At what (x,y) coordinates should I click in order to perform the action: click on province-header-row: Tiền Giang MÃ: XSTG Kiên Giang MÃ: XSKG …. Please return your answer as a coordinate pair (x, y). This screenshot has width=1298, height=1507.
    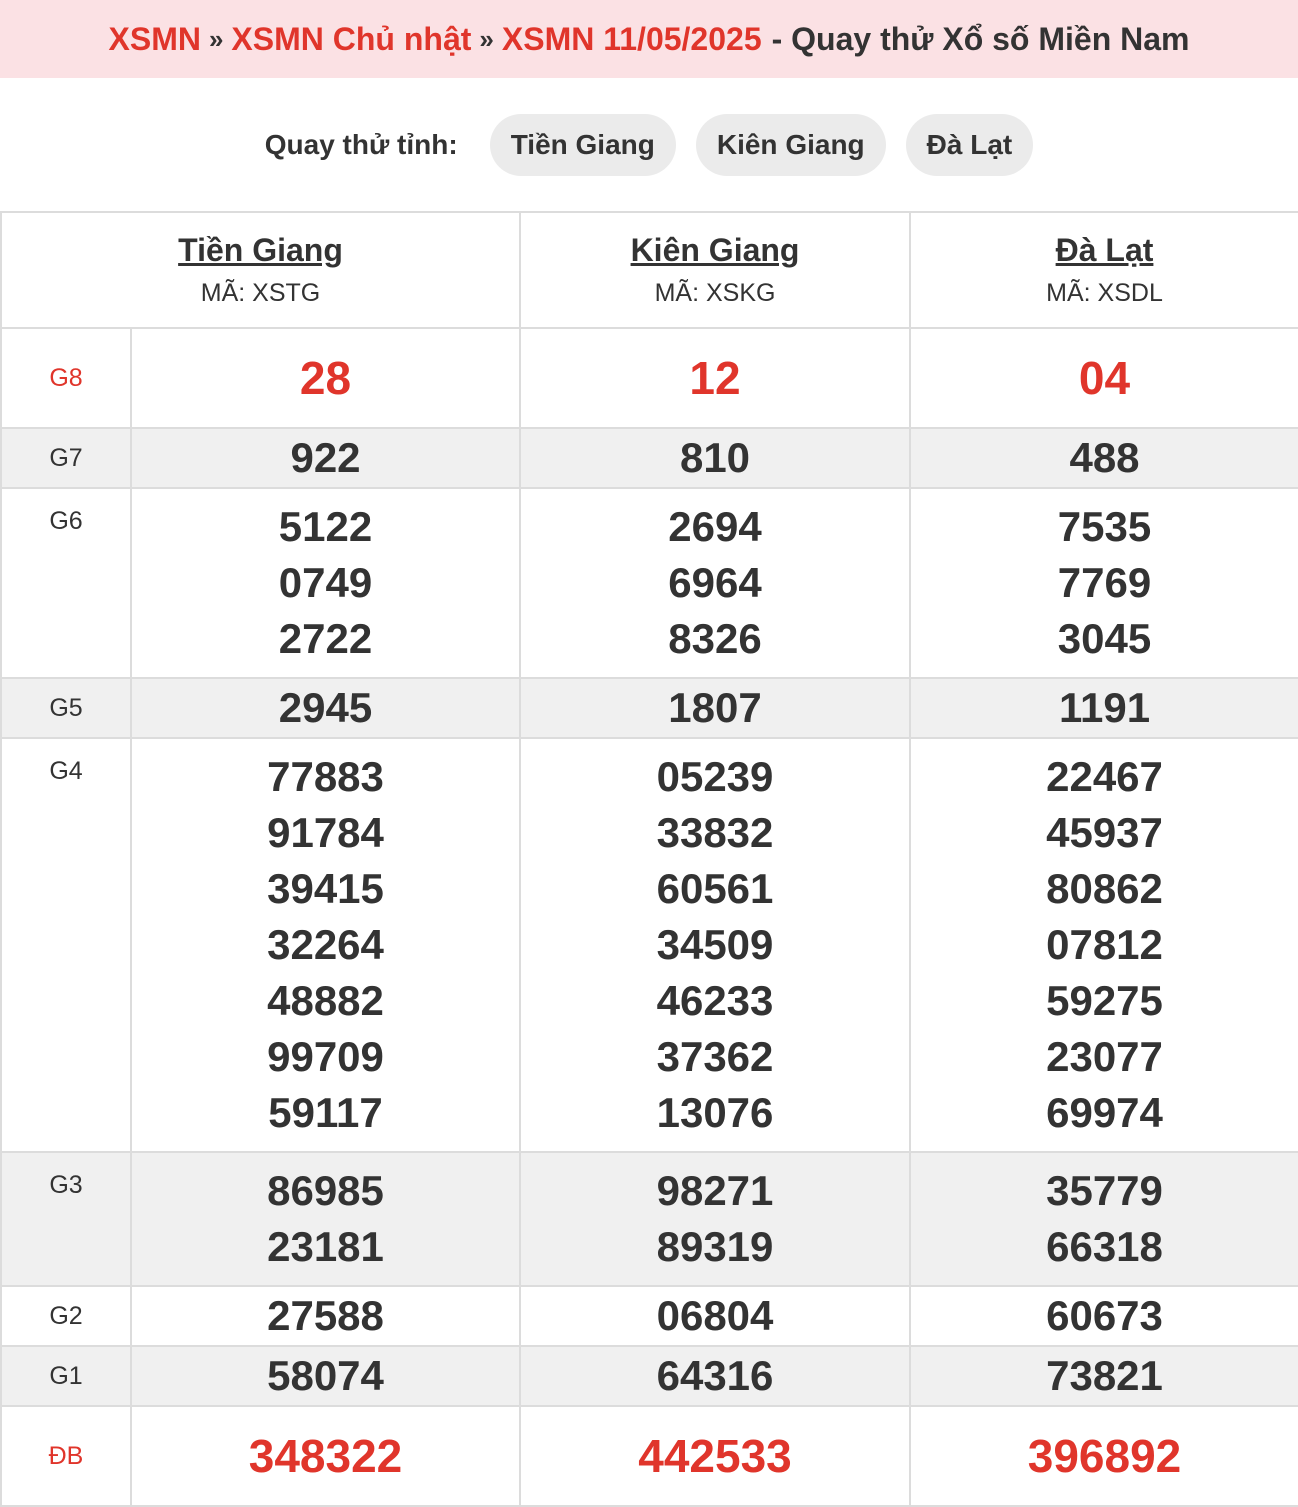
    Looking at the image, I should click on (649, 270).